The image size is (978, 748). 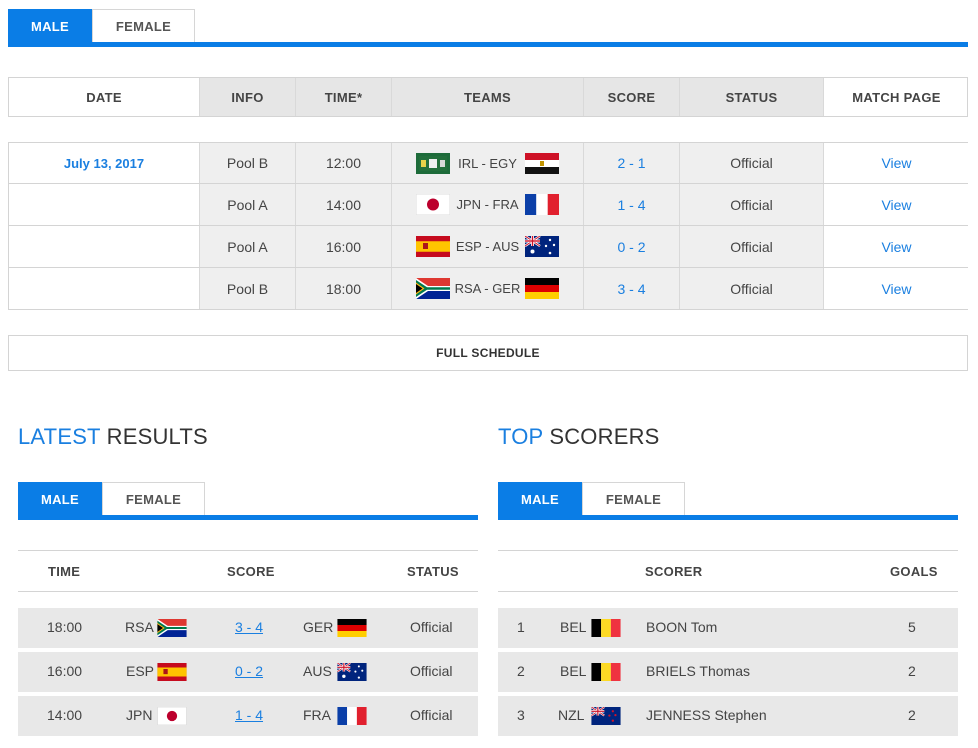 What do you see at coordinates (896, 97) in the screenshot?
I see `header-match-page: MATCH PAGE` at bounding box center [896, 97].